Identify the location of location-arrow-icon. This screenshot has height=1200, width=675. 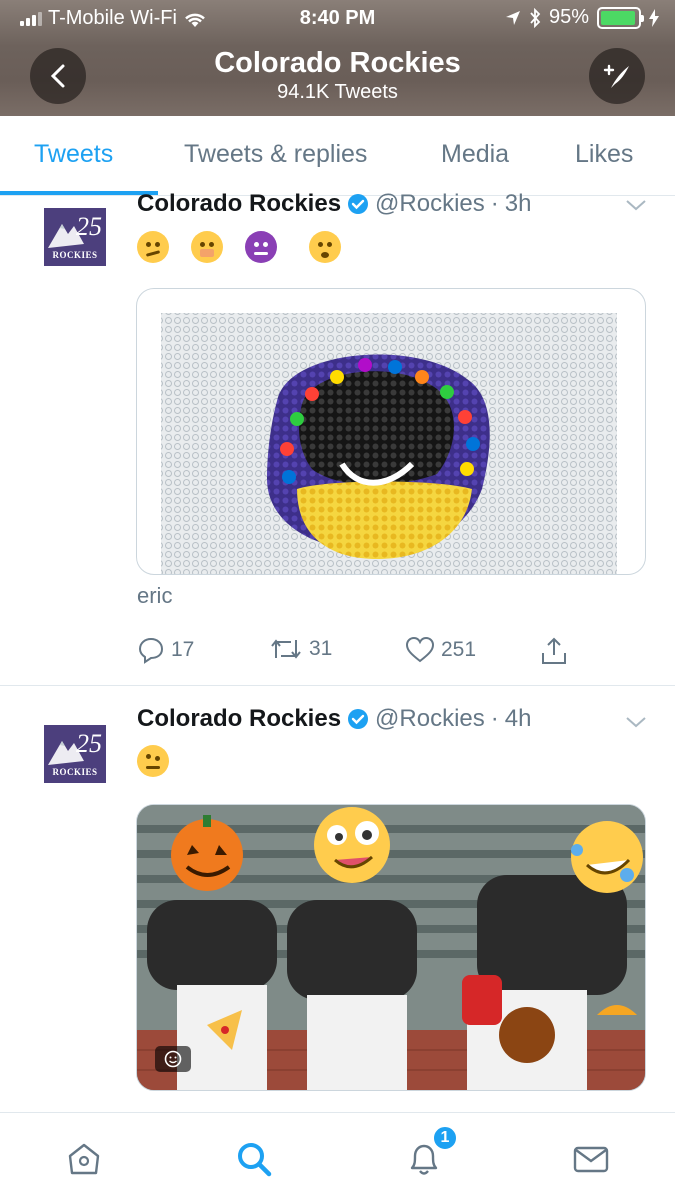
(512, 17).